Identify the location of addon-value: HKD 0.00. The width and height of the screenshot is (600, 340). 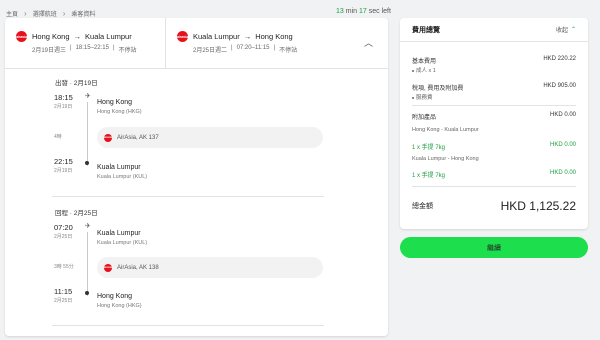
(562, 115).